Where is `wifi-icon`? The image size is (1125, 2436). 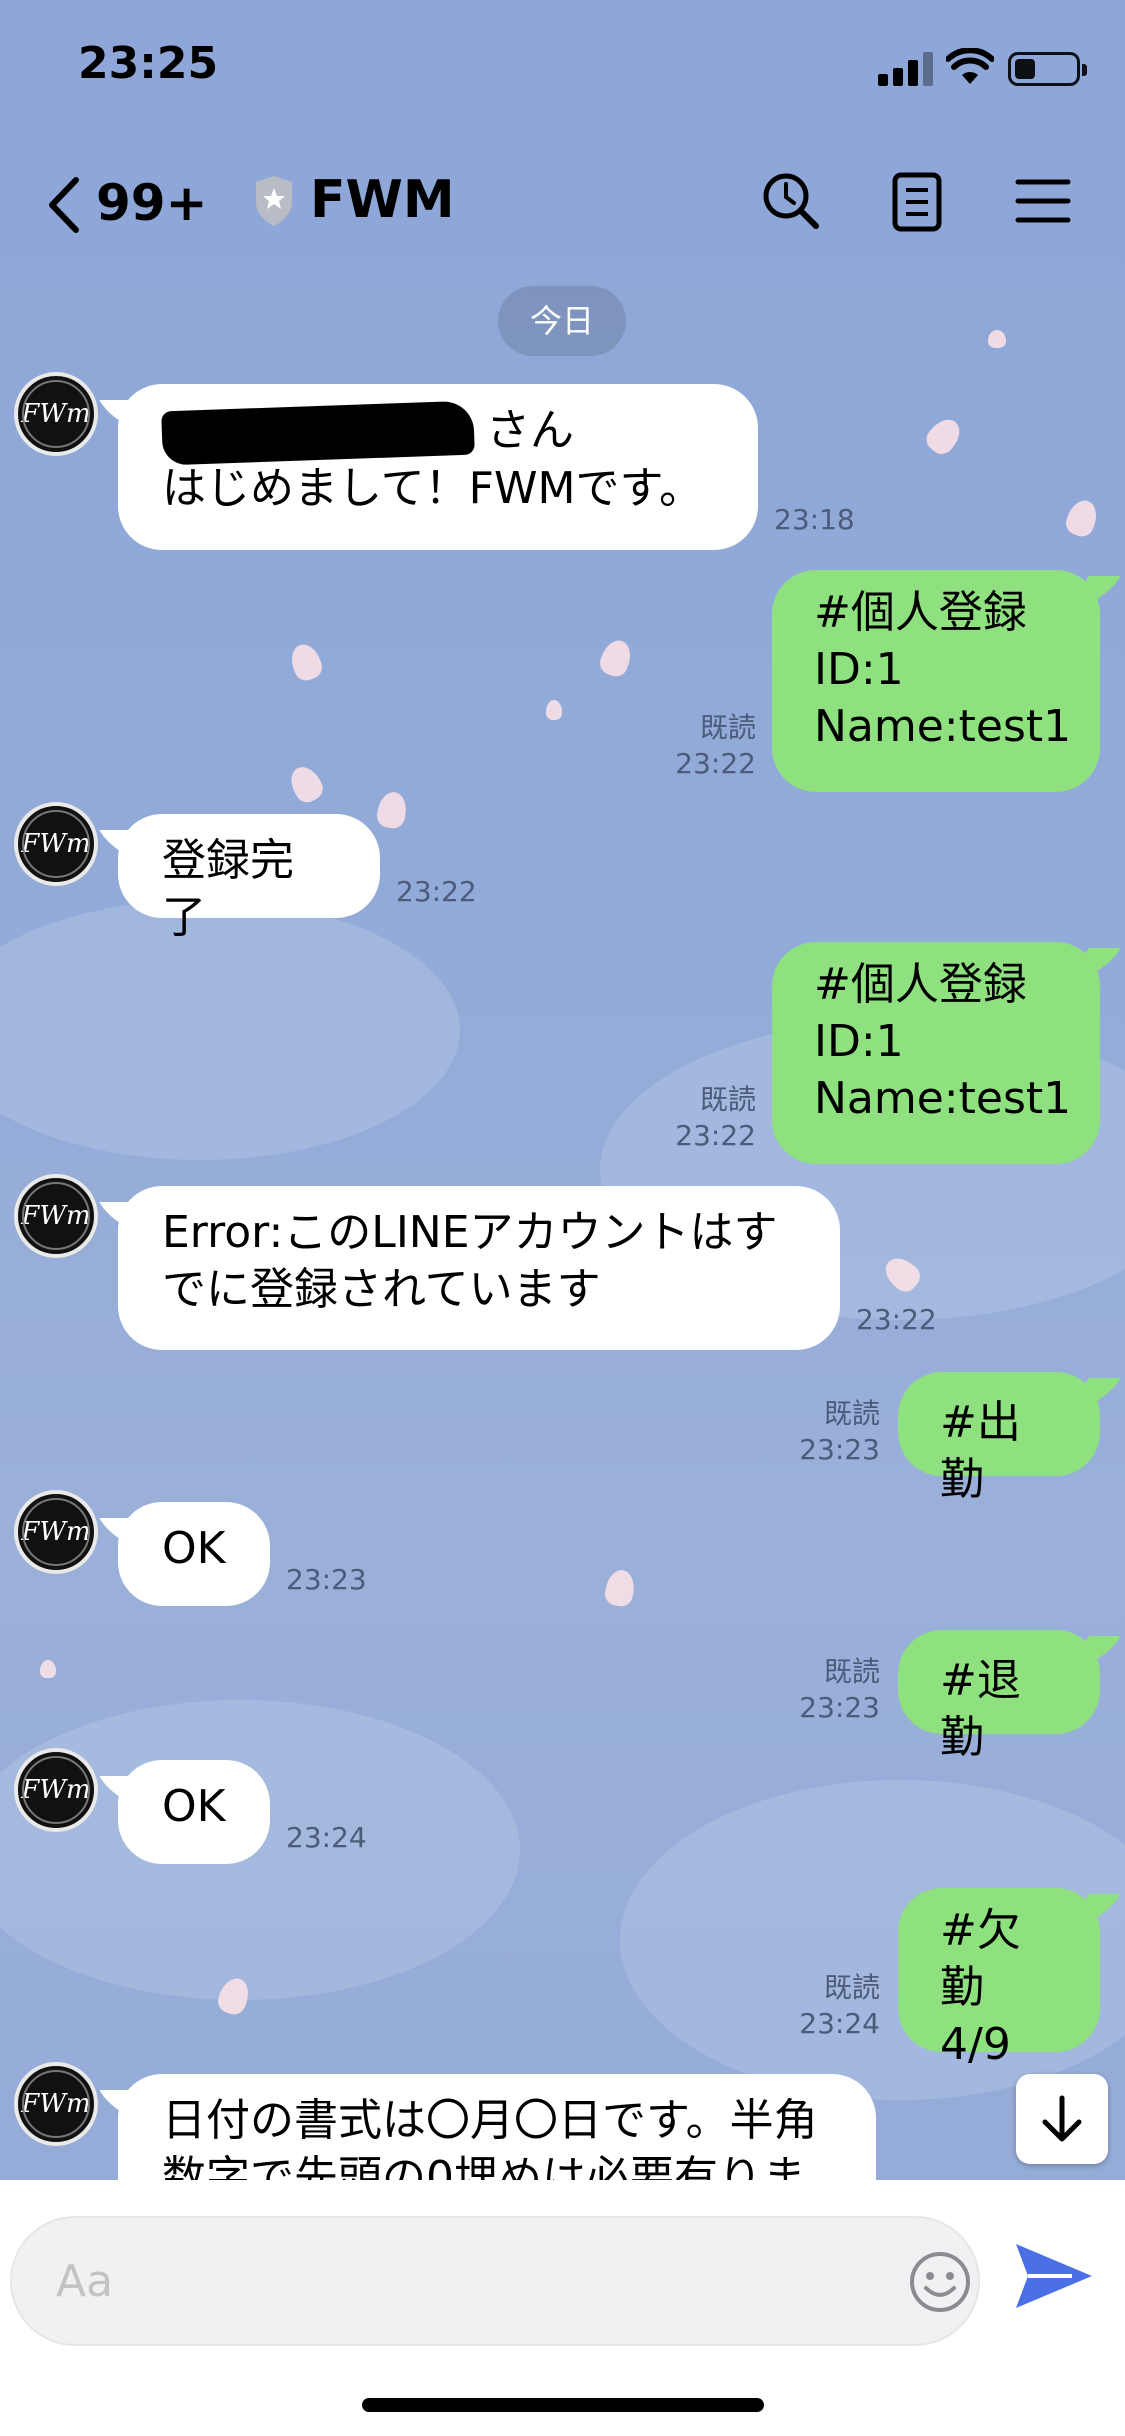 wifi-icon is located at coordinates (970, 66).